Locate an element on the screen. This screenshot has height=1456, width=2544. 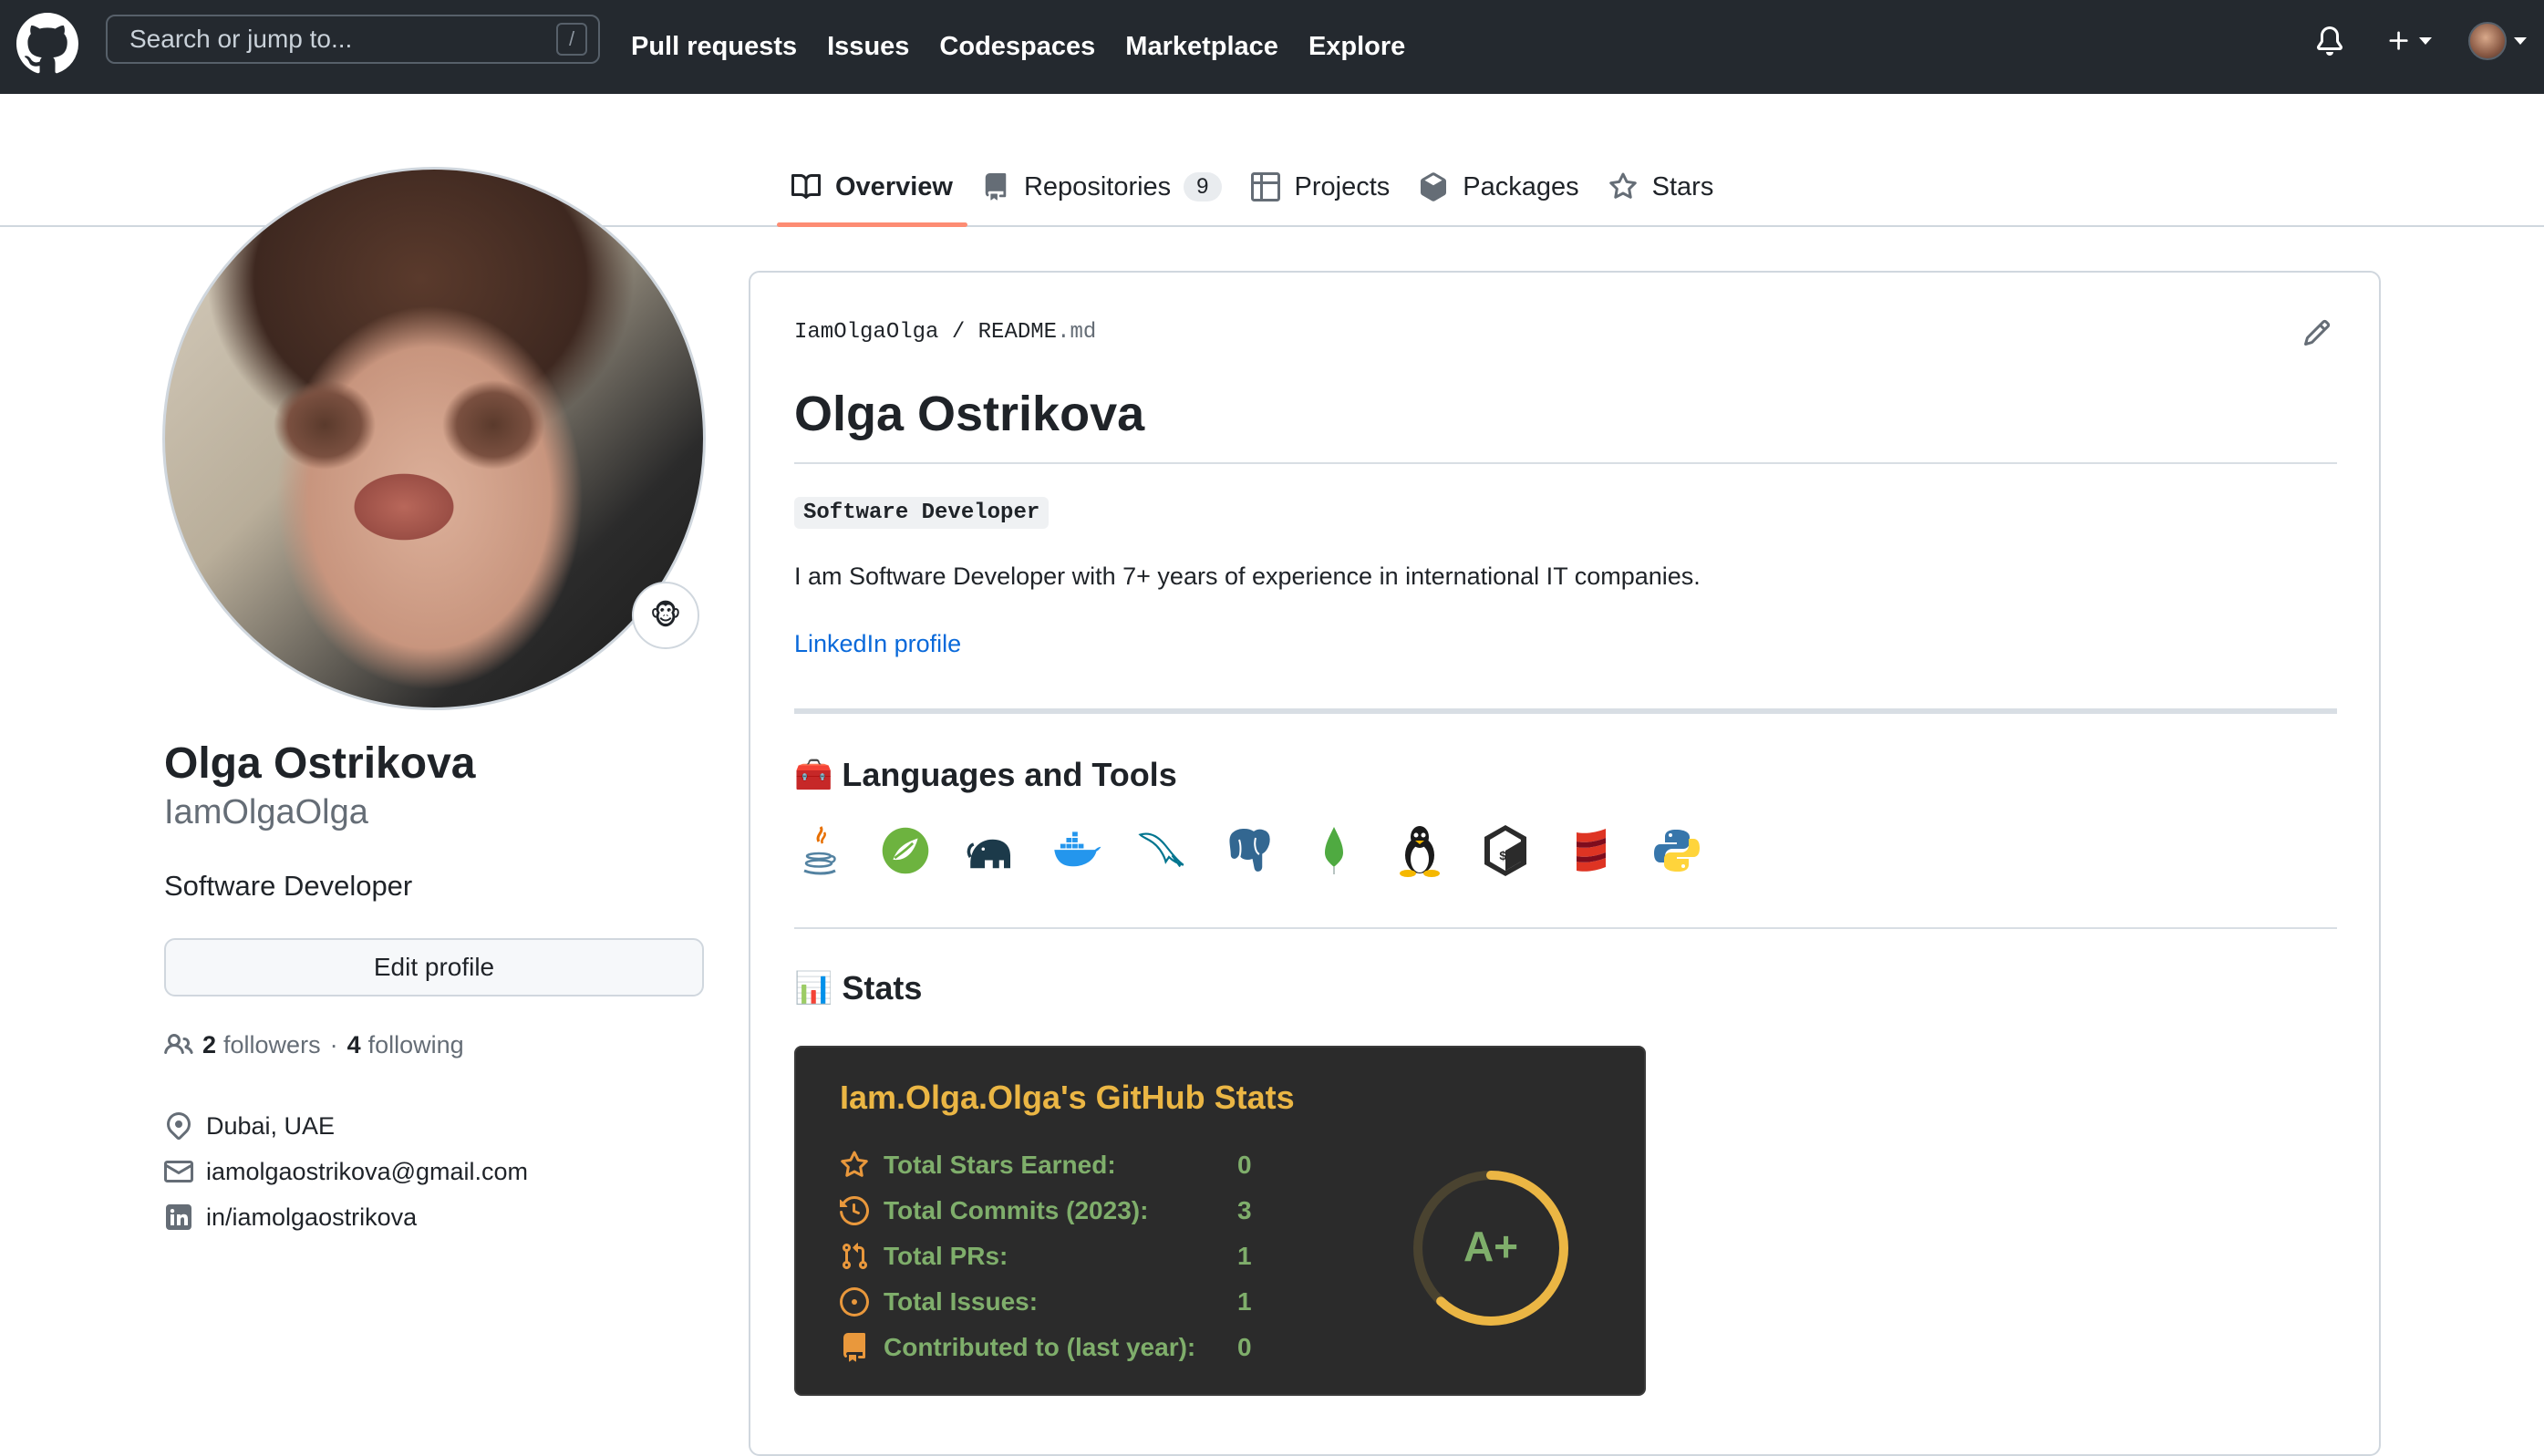
plus-icon is located at coordinates (2398, 40).